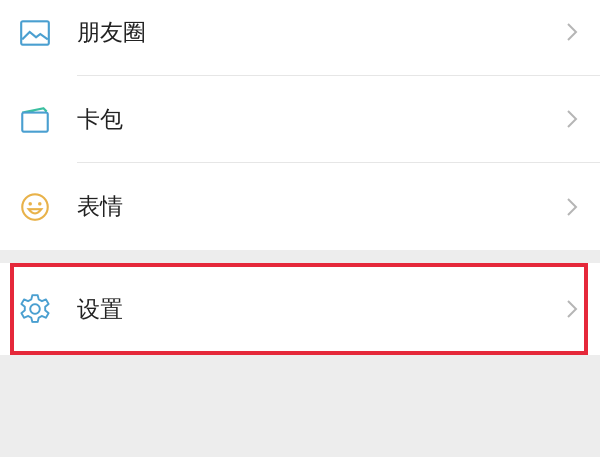  Describe the element at coordinates (111, 33) in the screenshot. I see `menu-label: 朋友圈` at that location.